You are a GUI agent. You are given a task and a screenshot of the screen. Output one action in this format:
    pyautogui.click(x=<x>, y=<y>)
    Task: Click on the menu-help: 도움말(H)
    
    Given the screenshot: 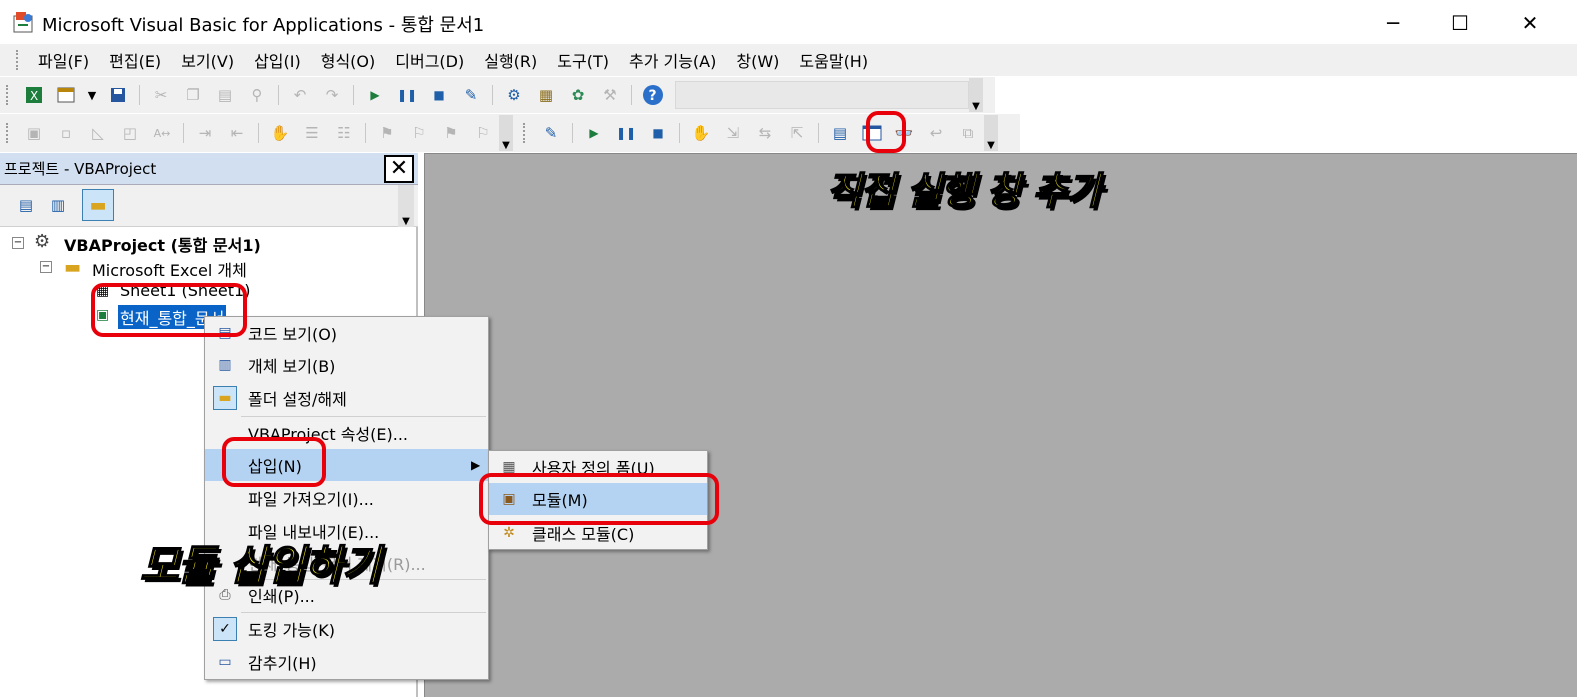 What is the action you would take?
    pyautogui.click(x=833, y=60)
    